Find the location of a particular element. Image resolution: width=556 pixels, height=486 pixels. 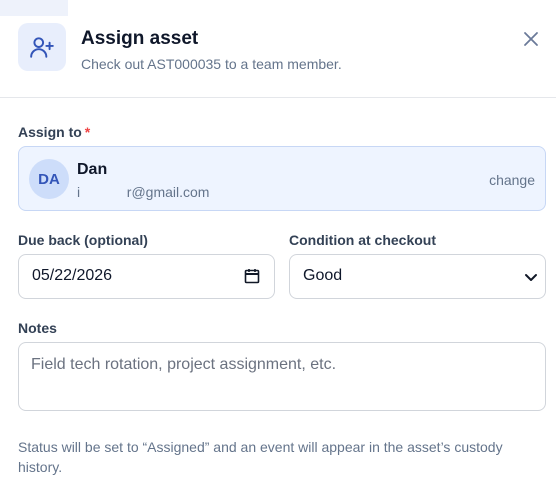

condition-value: Good is located at coordinates (323, 275).